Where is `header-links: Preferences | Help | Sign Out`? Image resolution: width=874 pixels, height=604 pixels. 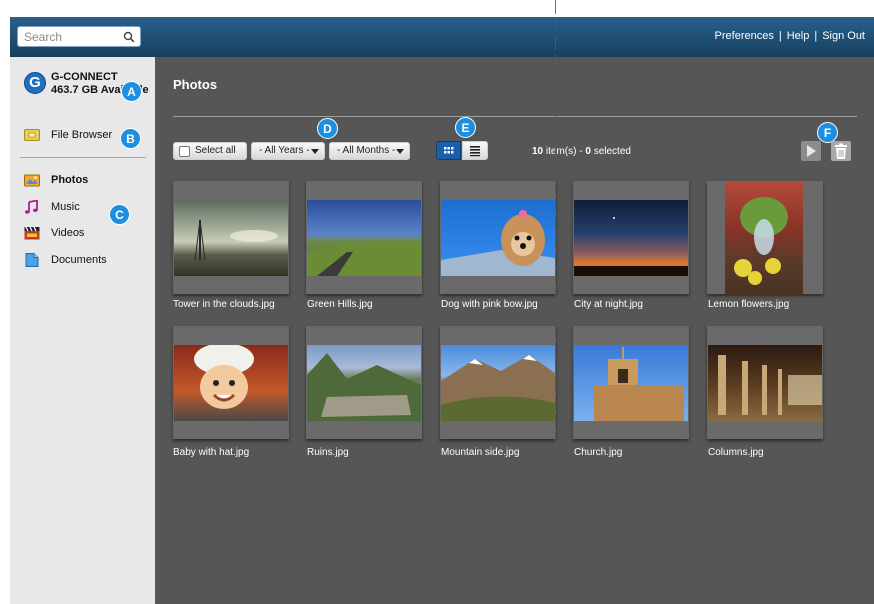 header-links: Preferences | Help | Sign Out is located at coordinates (790, 36).